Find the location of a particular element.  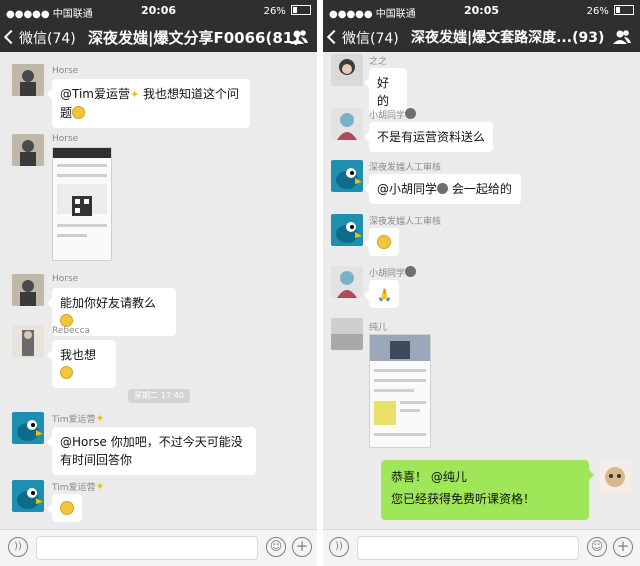

message-bubble: @小胡同学 会一起给的 is located at coordinates (442, 189).